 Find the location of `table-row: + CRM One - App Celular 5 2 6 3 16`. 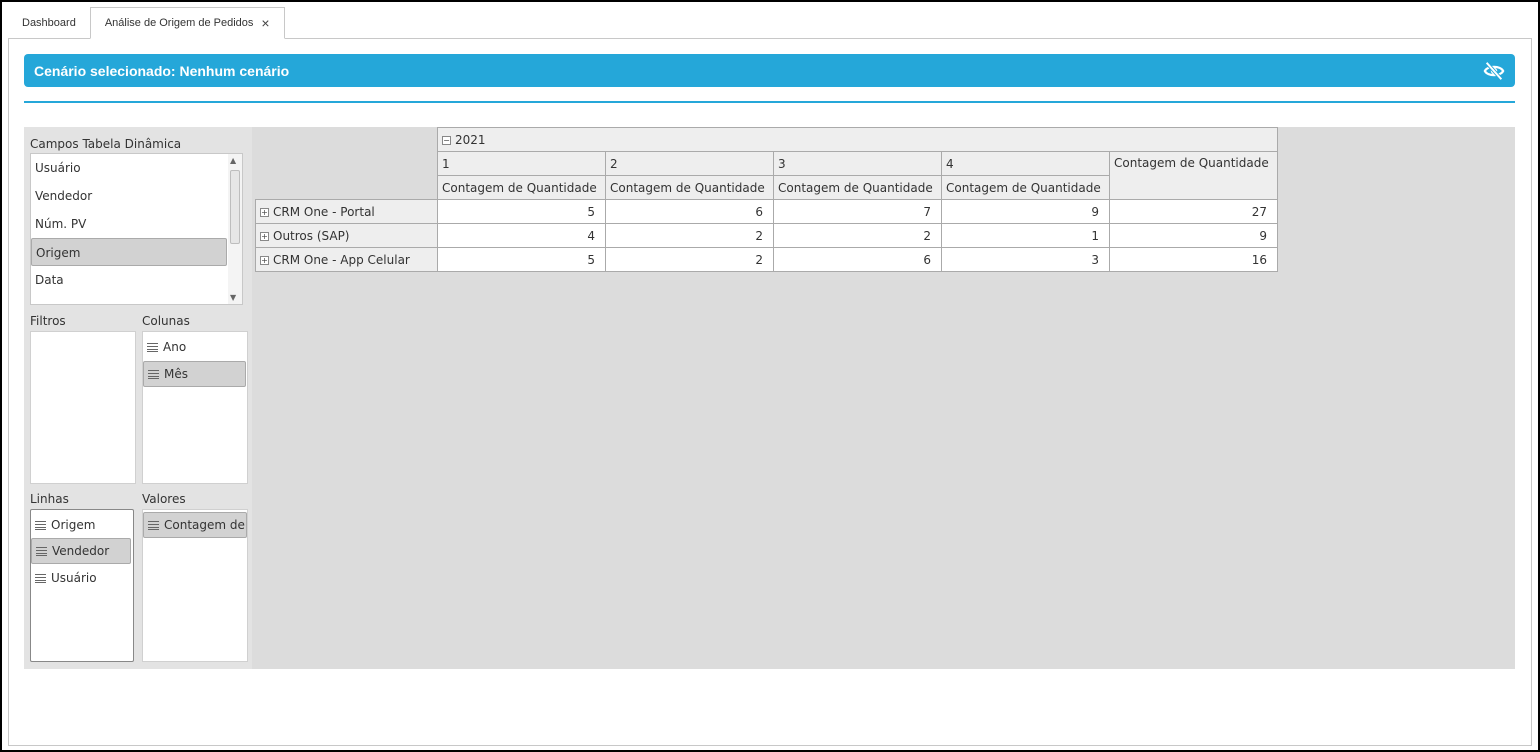

table-row: + CRM One - App Celular 5 2 6 3 16 is located at coordinates (766, 259).